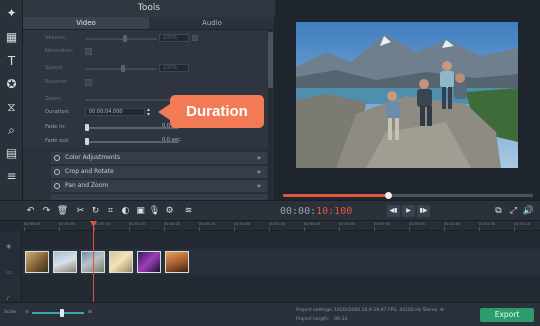  Describe the element at coordinates (313, 319) in the screenshot. I see `project-length-label: Project length:` at that location.